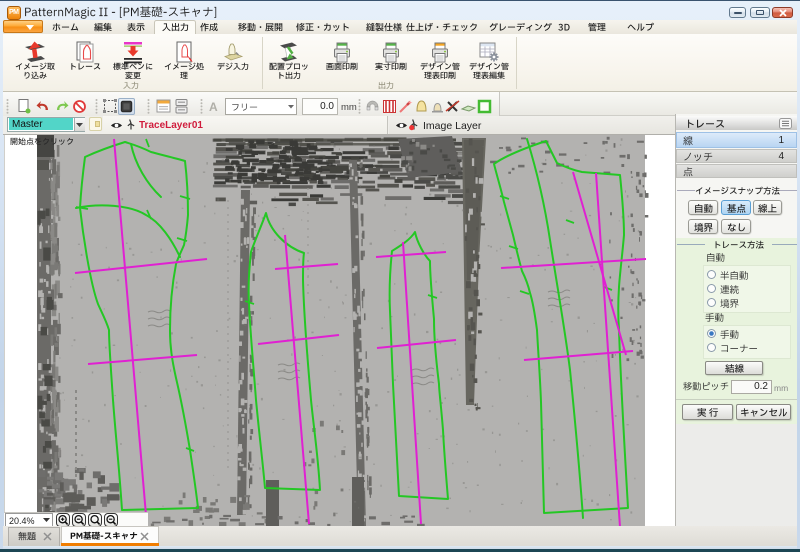 The width and height of the screenshot is (800, 552). I want to click on svg-text: A, so click(213, 107).